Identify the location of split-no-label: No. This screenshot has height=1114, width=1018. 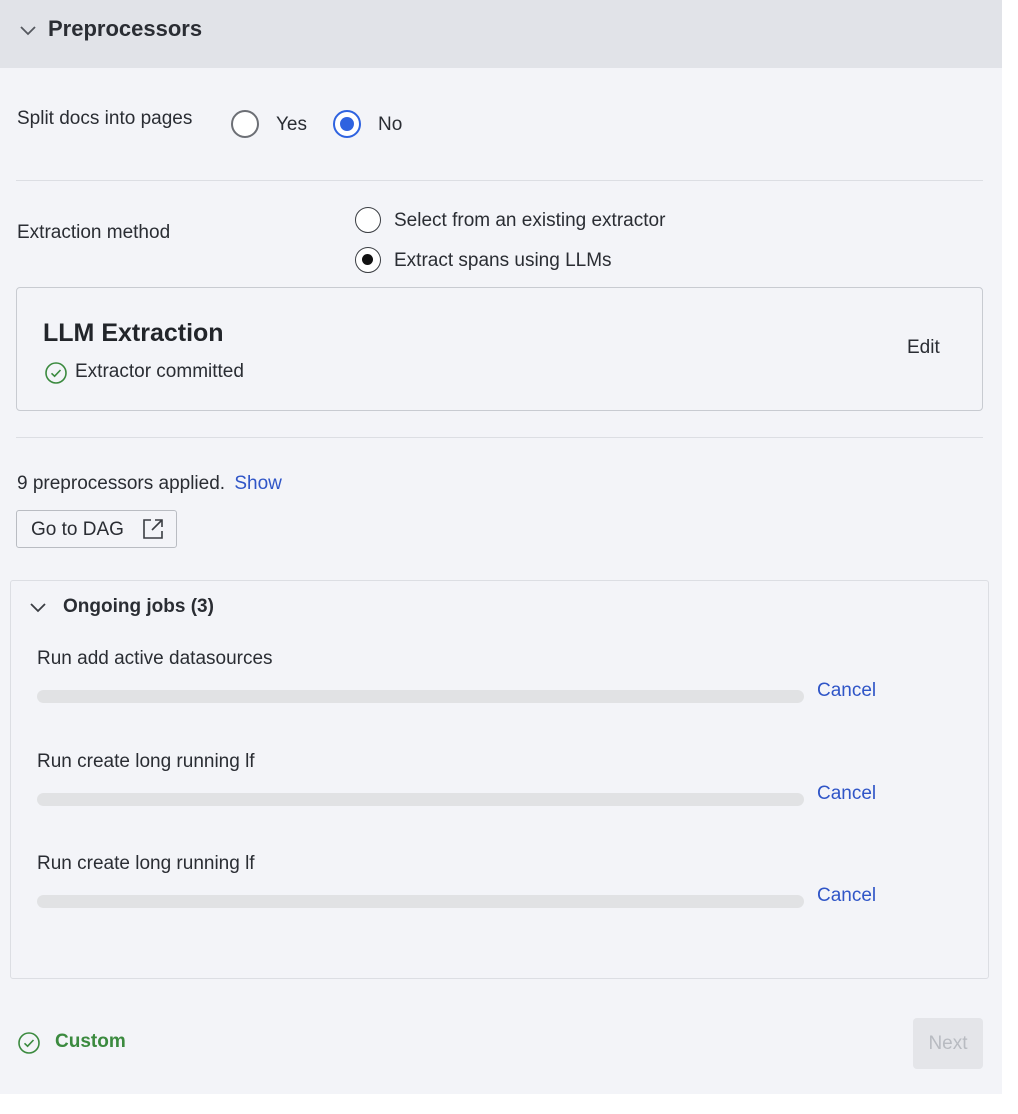
(390, 125).